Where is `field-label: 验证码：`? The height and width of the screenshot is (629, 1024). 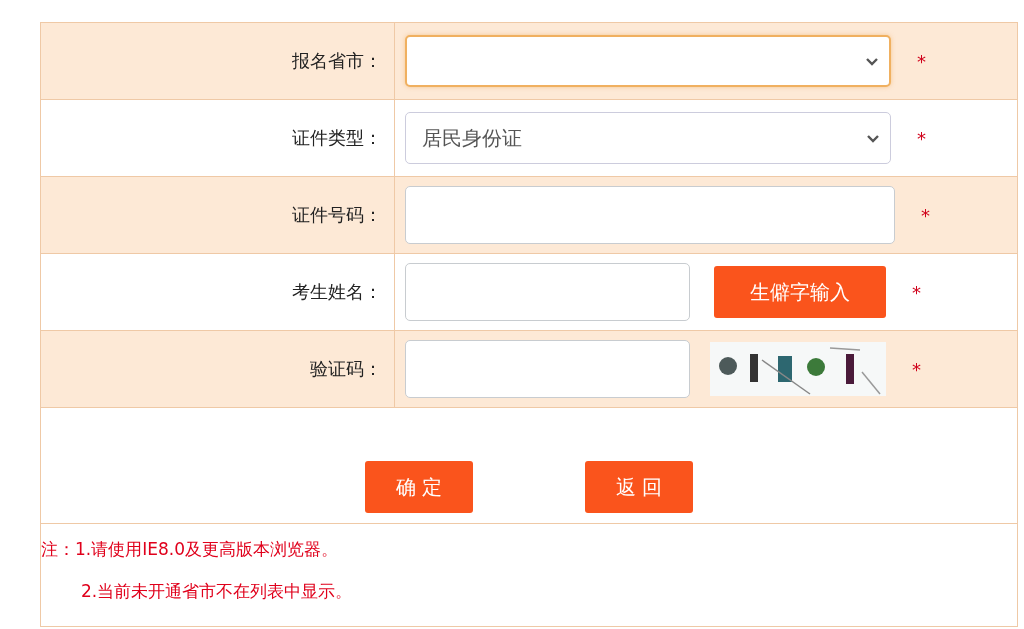
field-label: 验证码： is located at coordinates (346, 369).